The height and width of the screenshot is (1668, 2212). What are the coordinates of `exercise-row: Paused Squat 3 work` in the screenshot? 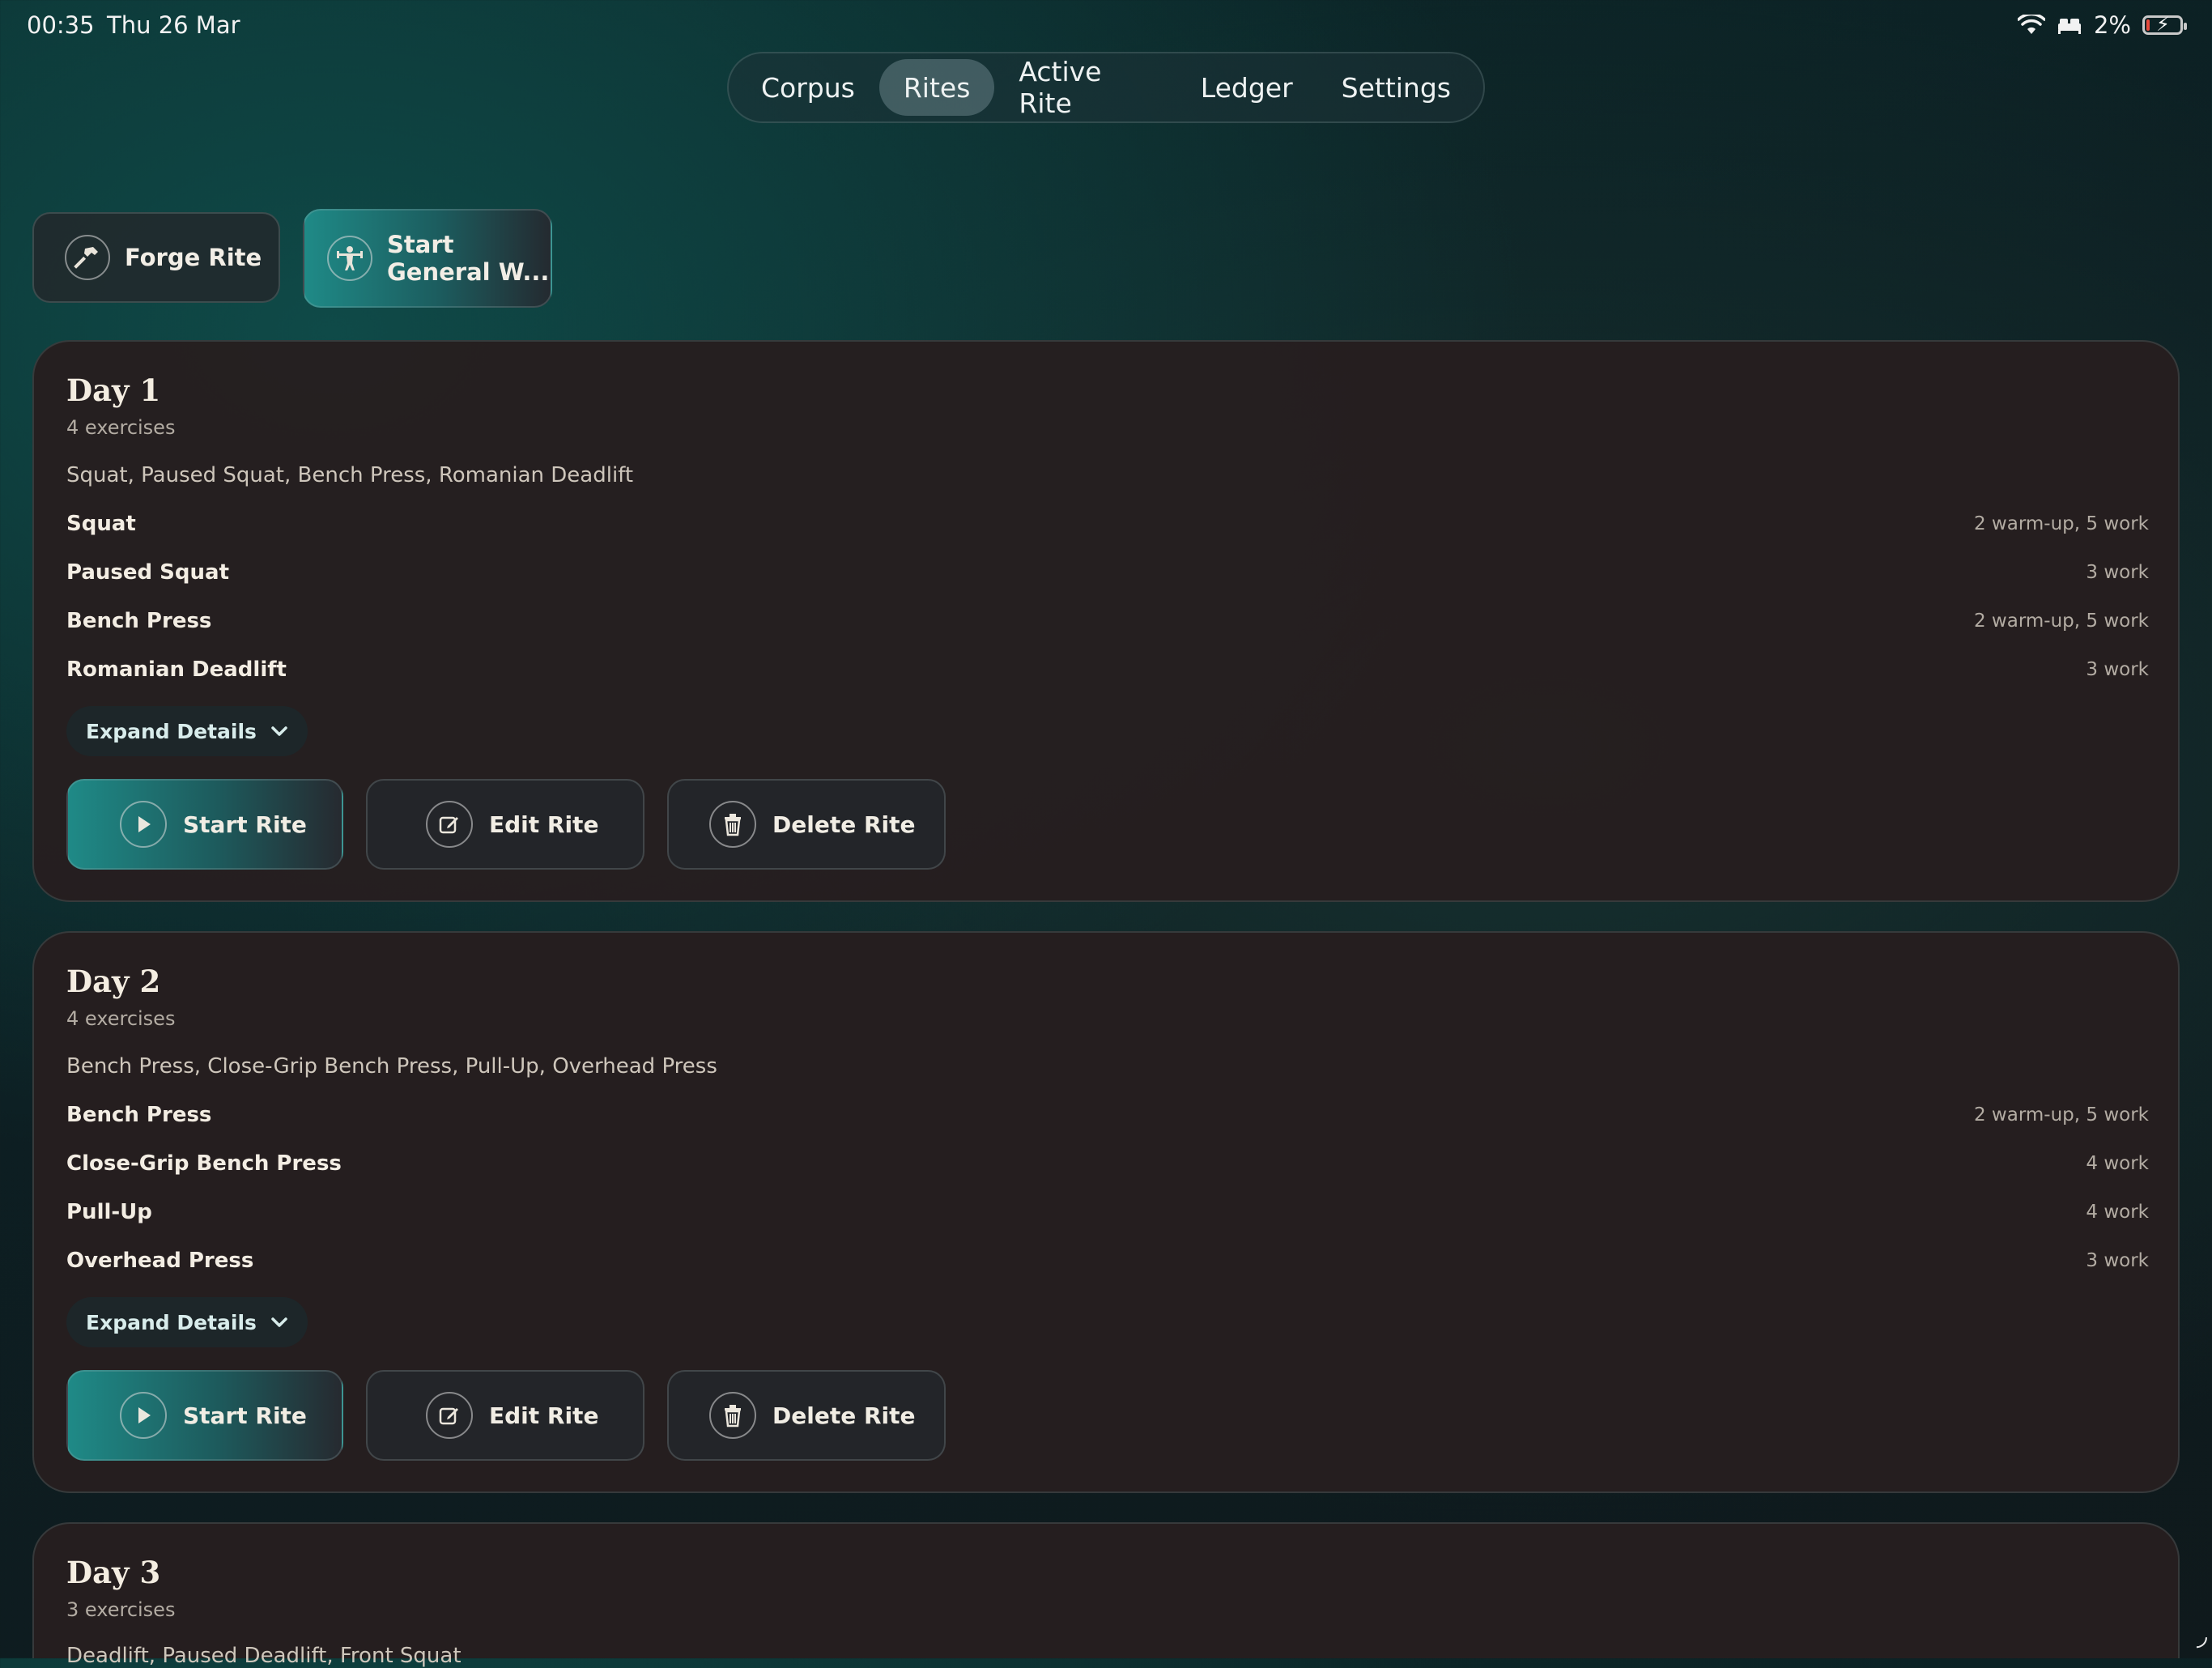 It's located at (1107, 577).